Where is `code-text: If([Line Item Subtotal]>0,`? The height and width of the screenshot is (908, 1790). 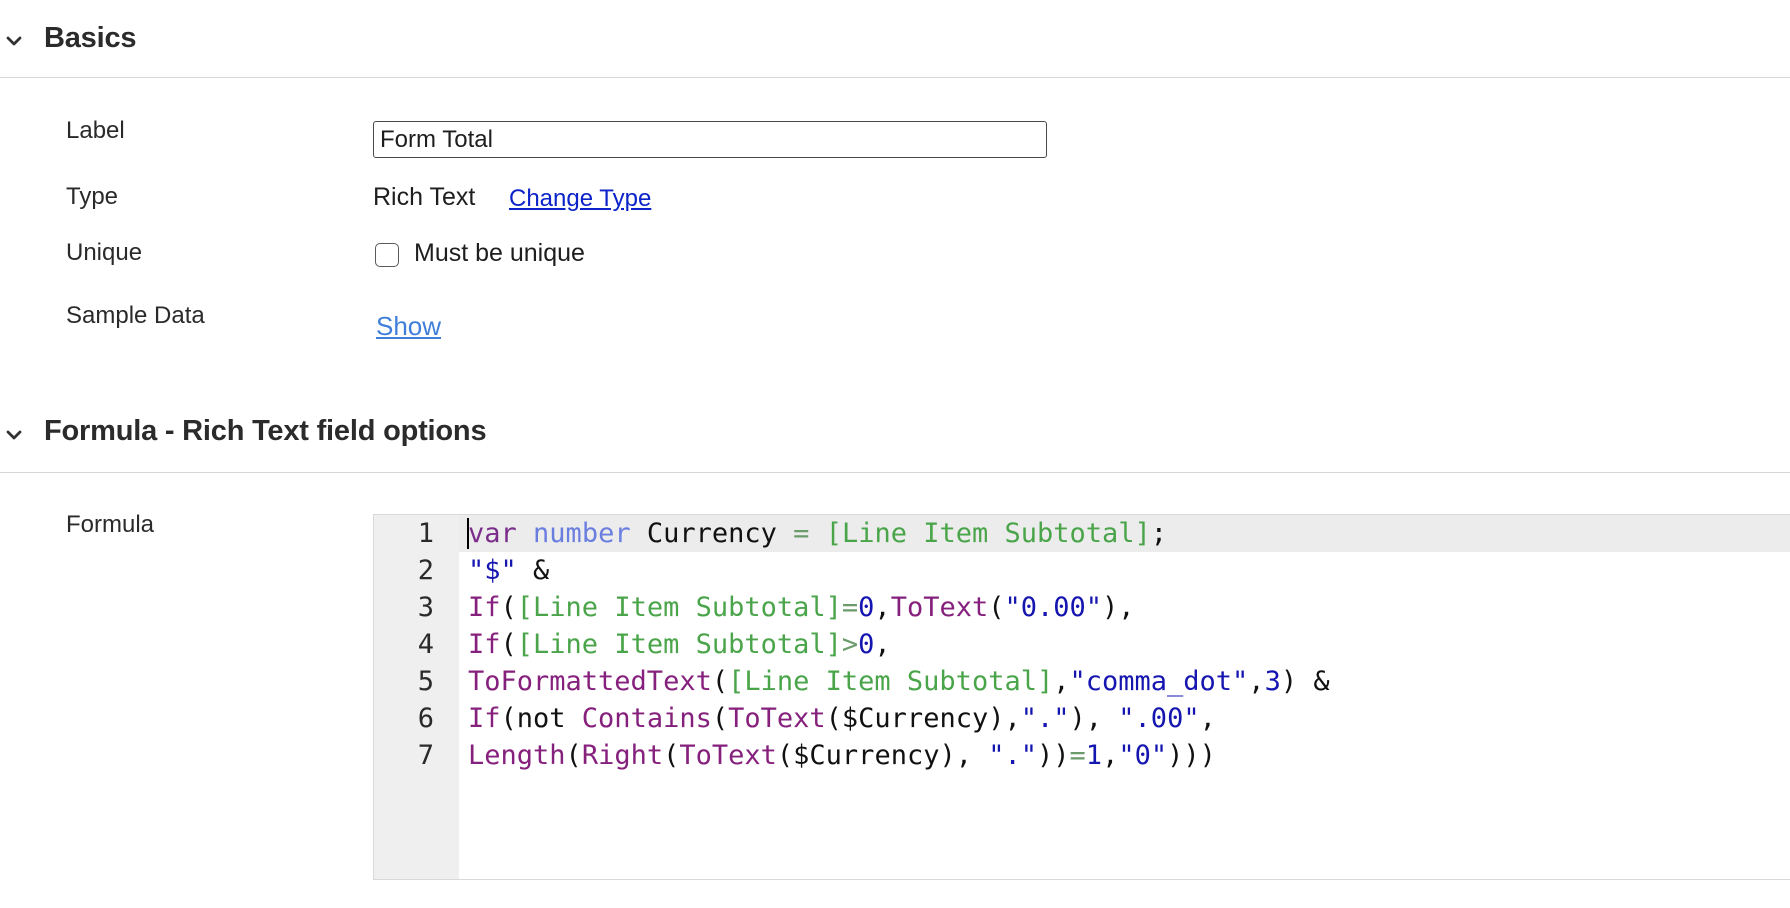
code-text: If([Line Item Subtotal]>0, is located at coordinates (679, 644).